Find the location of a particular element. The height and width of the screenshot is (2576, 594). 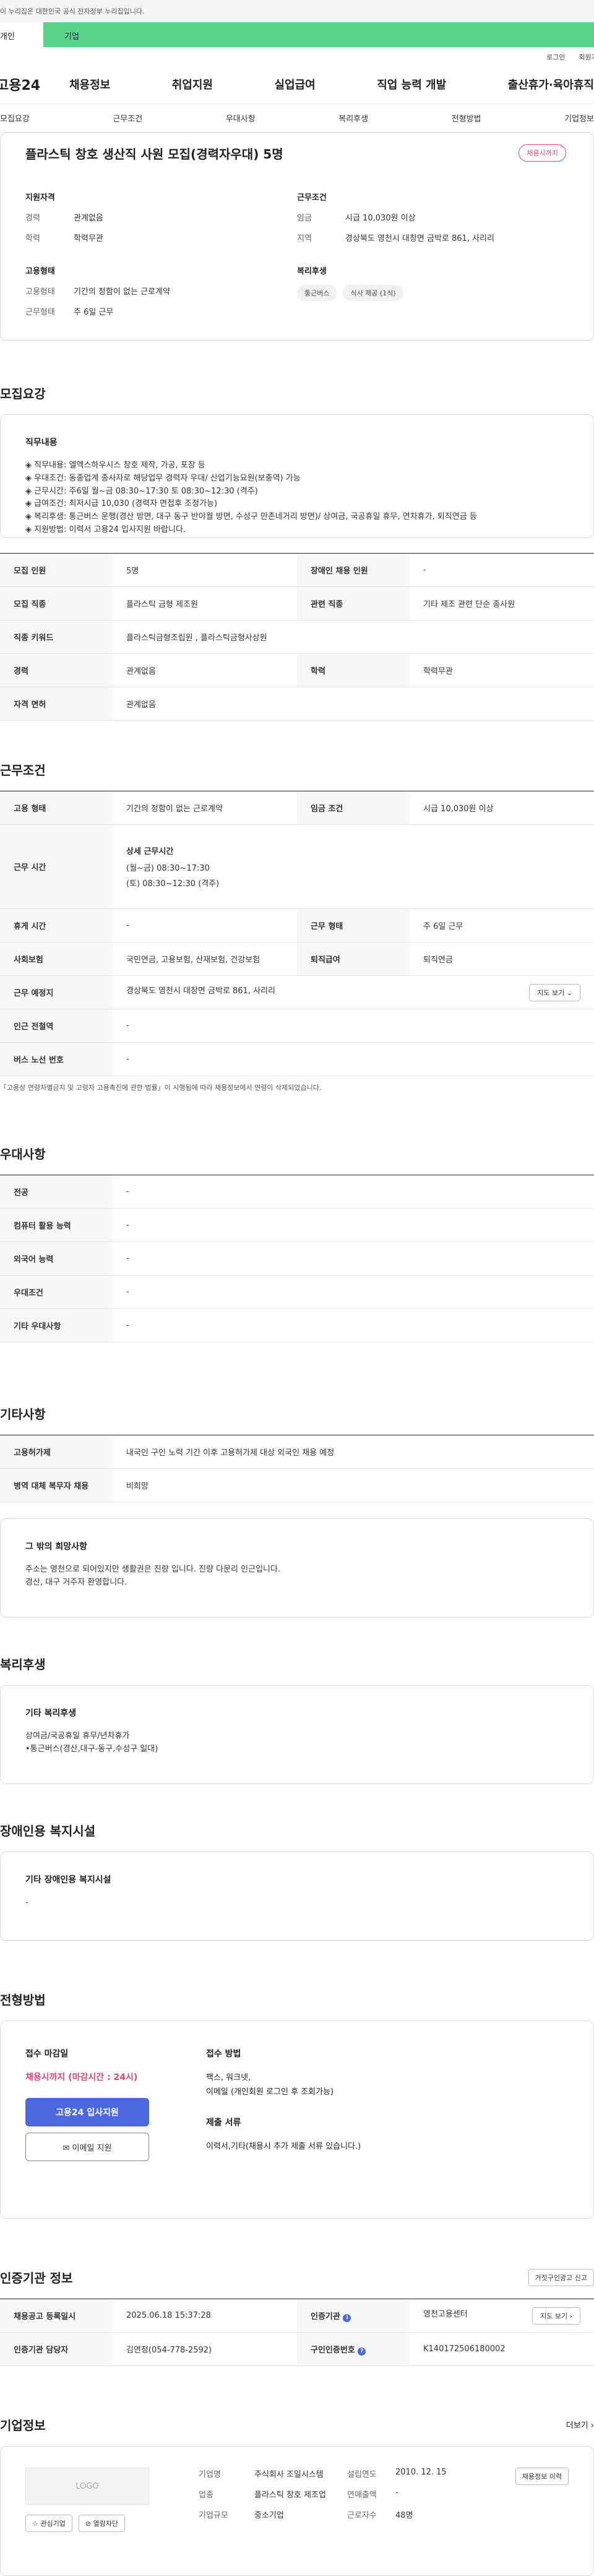

menu-jobs: 채용정보 is located at coordinates (89, 84).